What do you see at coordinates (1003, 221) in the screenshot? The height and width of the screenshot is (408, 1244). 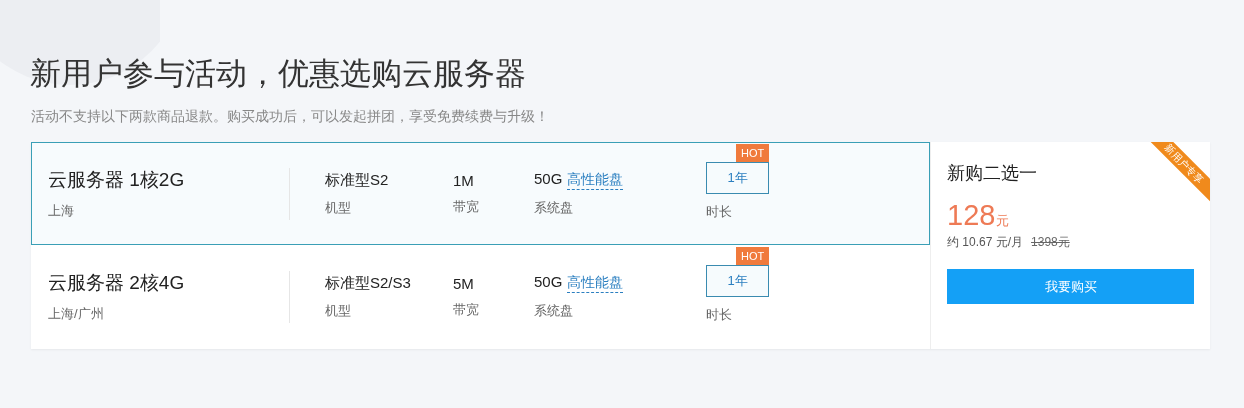 I see `price-unit: 元` at bounding box center [1003, 221].